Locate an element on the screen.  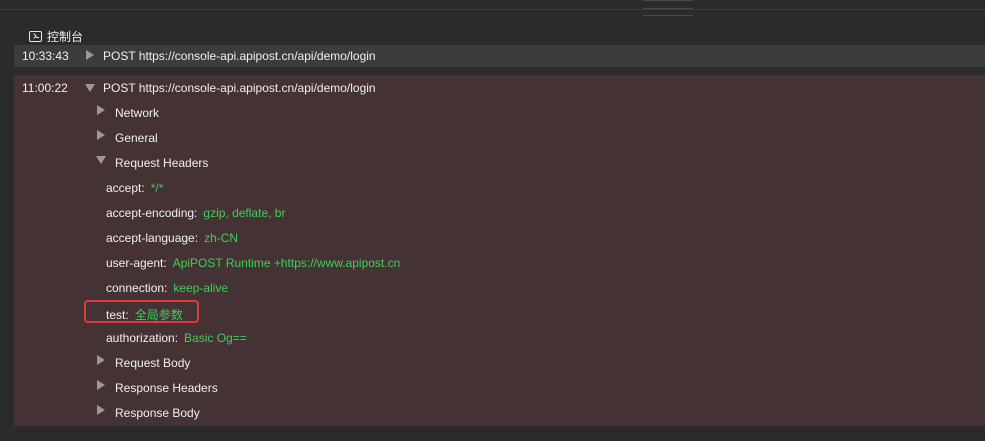
console-tab: 控制台 is located at coordinates (56, 36).